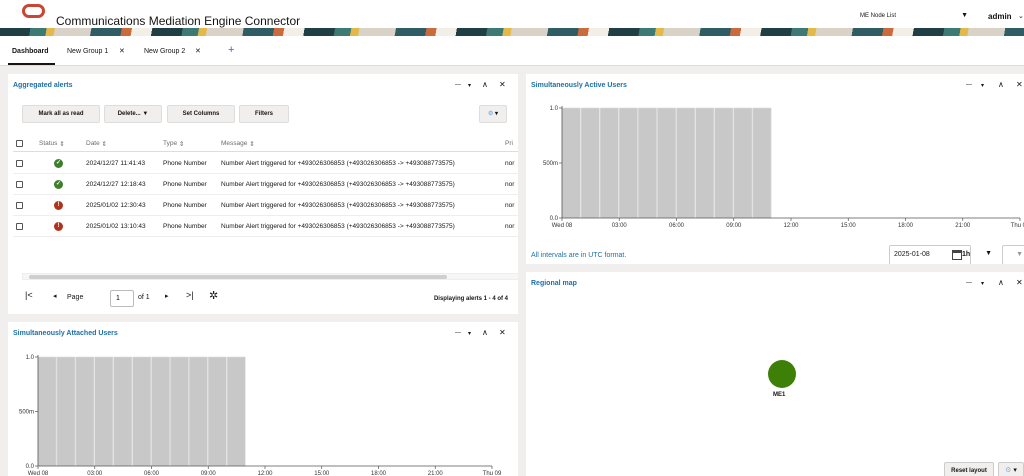 The width and height of the screenshot is (1024, 476). Describe the element at coordinates (436, 473) in the screenshot. I see `x-tick-label: 21:00` at that location.